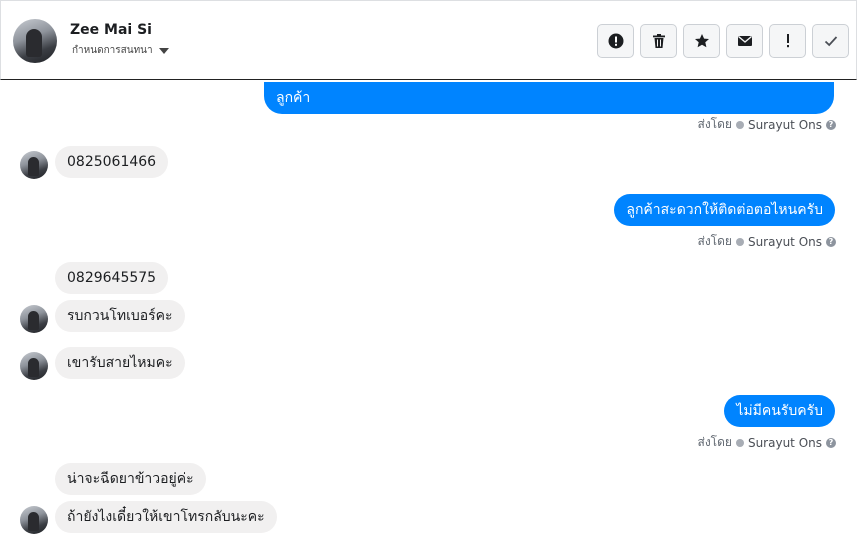  I want to click on star-icon, so click(701, 41).